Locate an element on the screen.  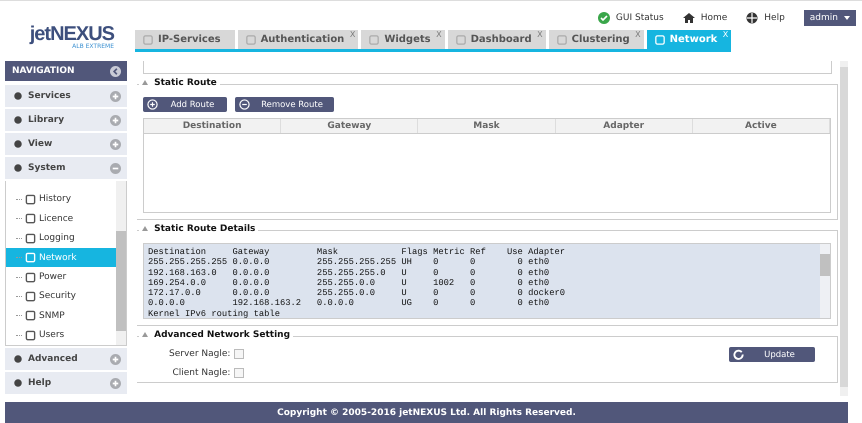
nav-section: Library is located at coordinates (66, 120).